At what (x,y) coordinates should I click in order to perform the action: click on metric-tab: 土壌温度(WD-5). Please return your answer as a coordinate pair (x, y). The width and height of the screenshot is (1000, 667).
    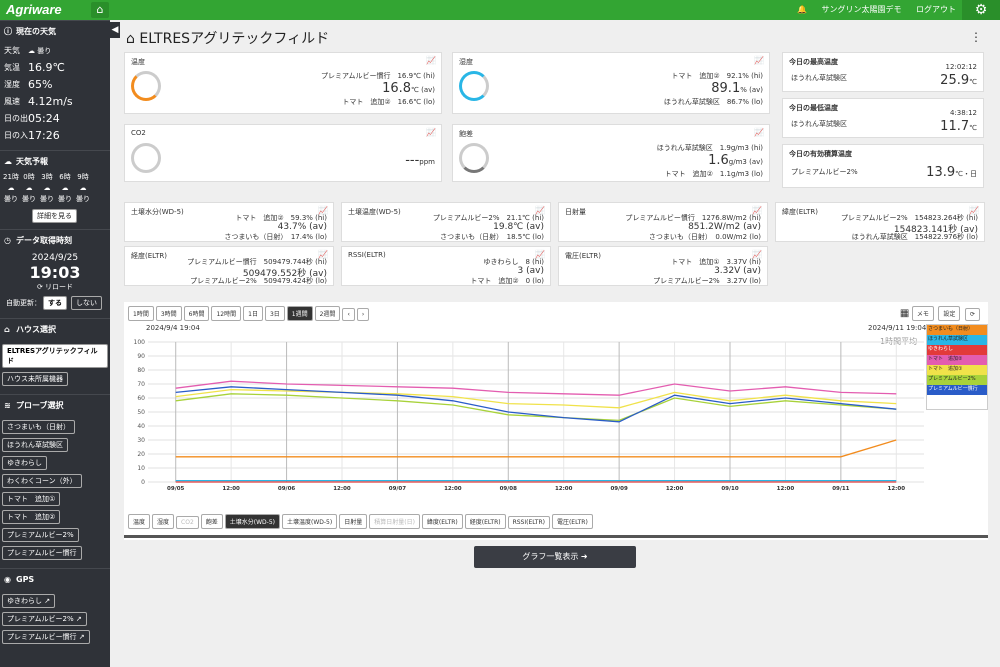
    Looking at the image, I should click on (310, 521).